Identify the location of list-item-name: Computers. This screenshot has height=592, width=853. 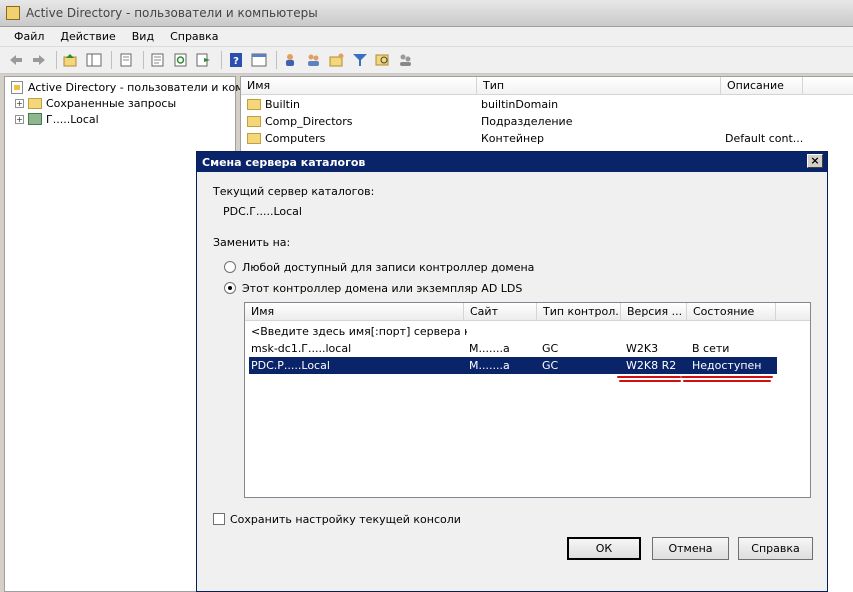
(295, 138).